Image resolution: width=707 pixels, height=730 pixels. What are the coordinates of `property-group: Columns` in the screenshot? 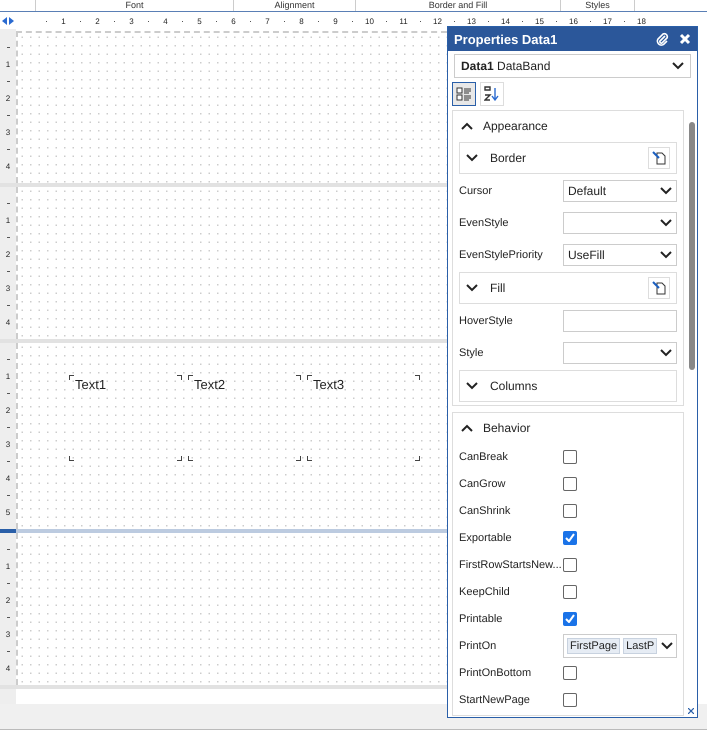 It's located at (568, 386).